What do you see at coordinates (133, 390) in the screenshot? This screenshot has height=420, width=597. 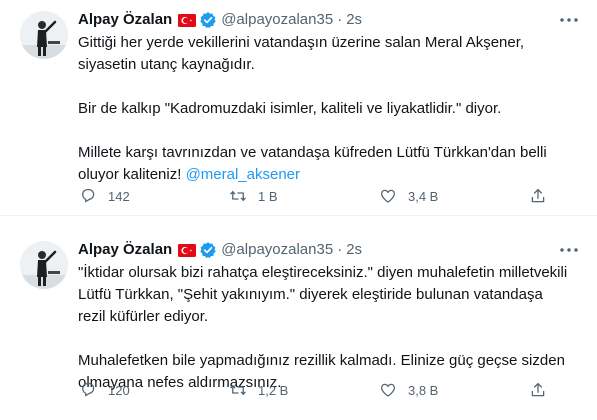 I see `reply-button: 120` at bounding box center [133, 390].